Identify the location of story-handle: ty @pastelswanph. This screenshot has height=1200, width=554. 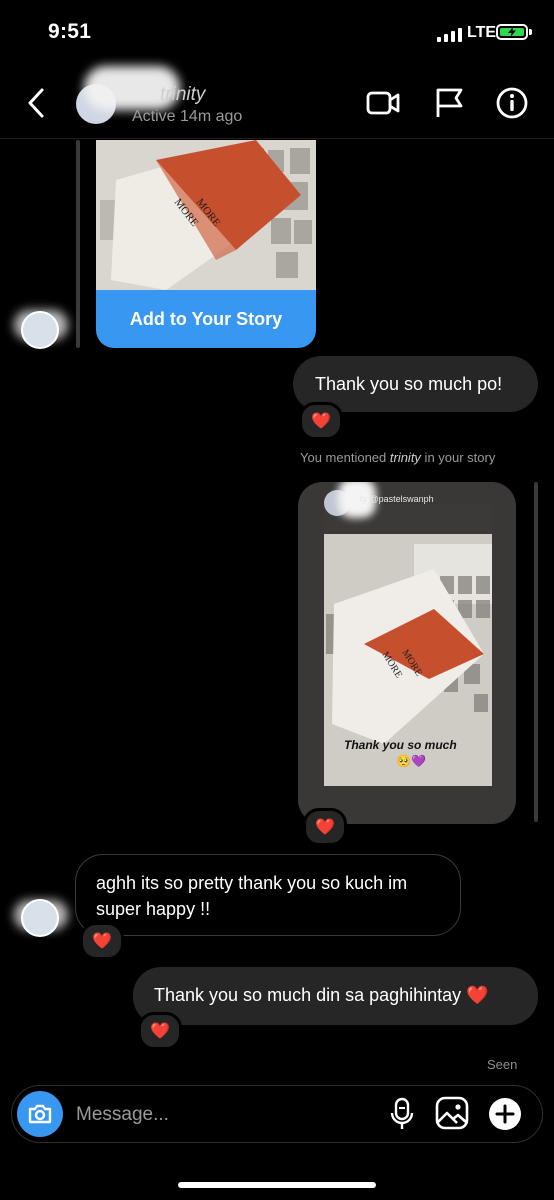
(397, 499).